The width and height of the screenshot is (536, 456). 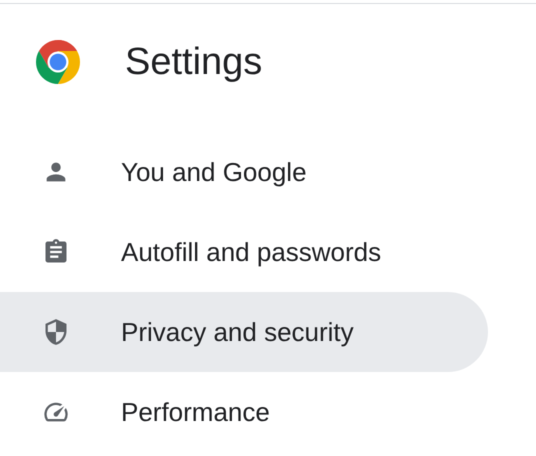 I want to click on page-title: Settings, so click(x=193, y=62).